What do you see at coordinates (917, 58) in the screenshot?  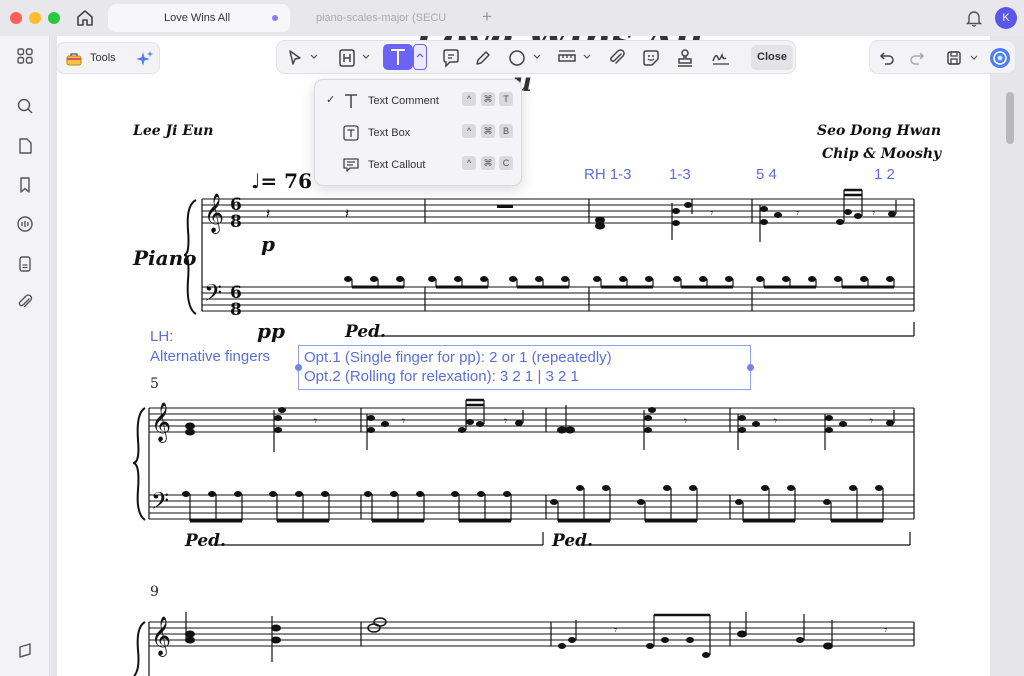 I see `redo-icon` at bounding box center [917, 58].